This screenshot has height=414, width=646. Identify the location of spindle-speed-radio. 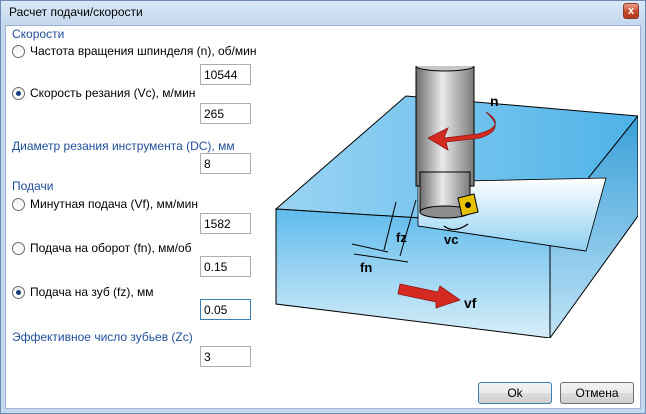
(18, 51).